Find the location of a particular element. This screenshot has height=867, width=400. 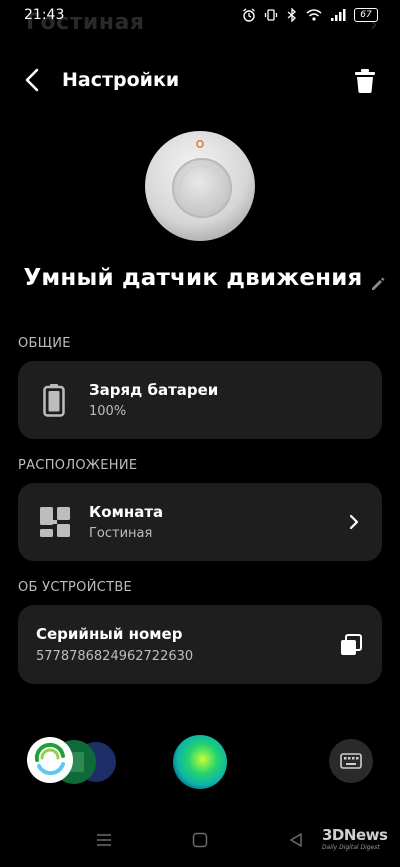

copy-icon is located at coordinates (351, 645).